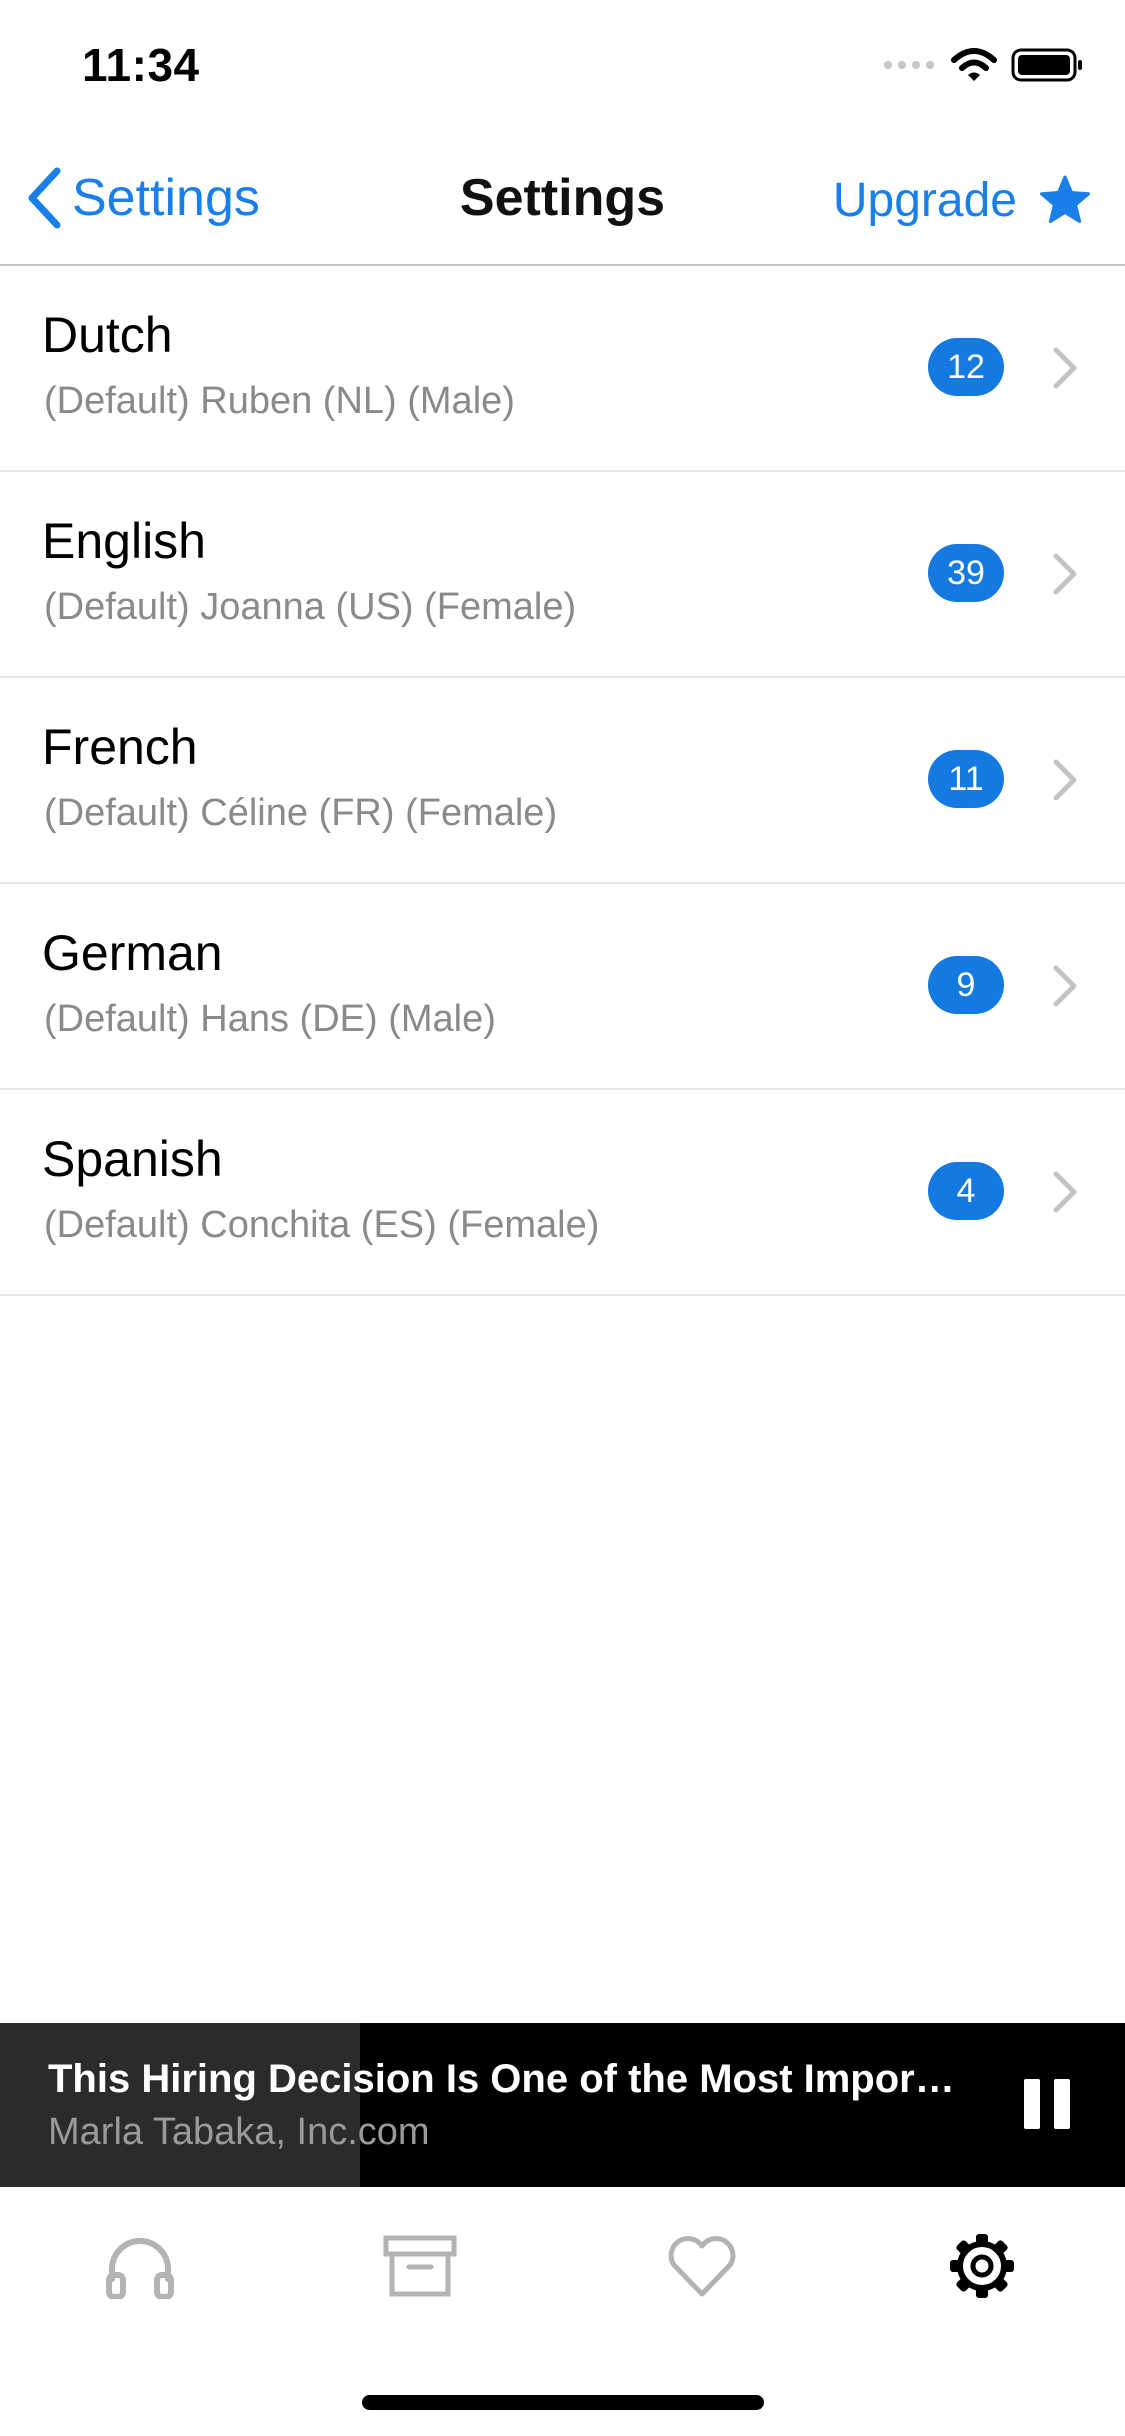 Image resolution: width=1125 pixels, height=2436 pixels. I want to click on signal-icon, so click(909, 65).